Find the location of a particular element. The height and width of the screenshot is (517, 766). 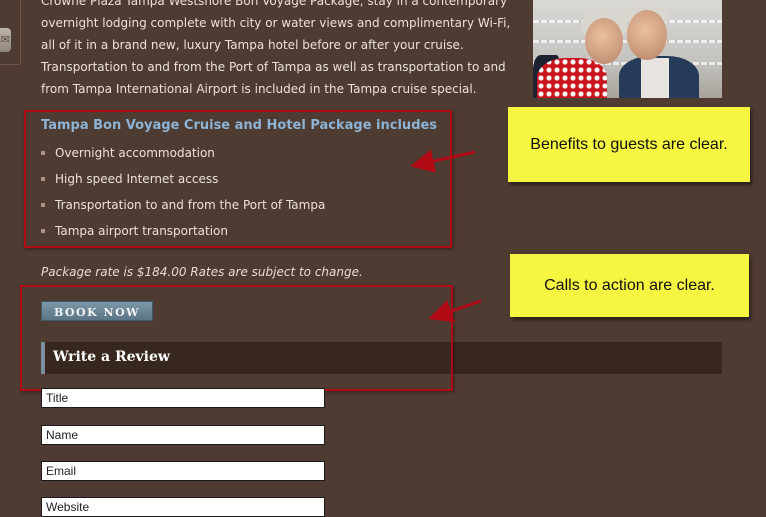

photo-woman-dress is located at coordinates (572, 78).